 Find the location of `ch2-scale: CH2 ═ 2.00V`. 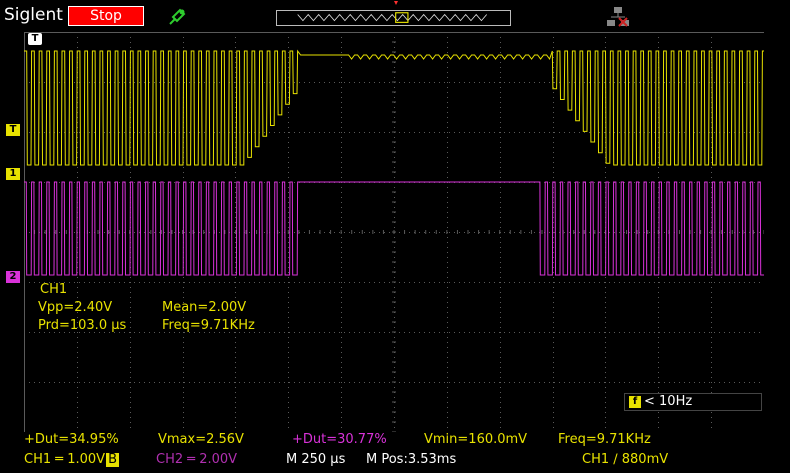

ch2-scale: CH2 ═ 2.00V is located at coordinates (196, 460).